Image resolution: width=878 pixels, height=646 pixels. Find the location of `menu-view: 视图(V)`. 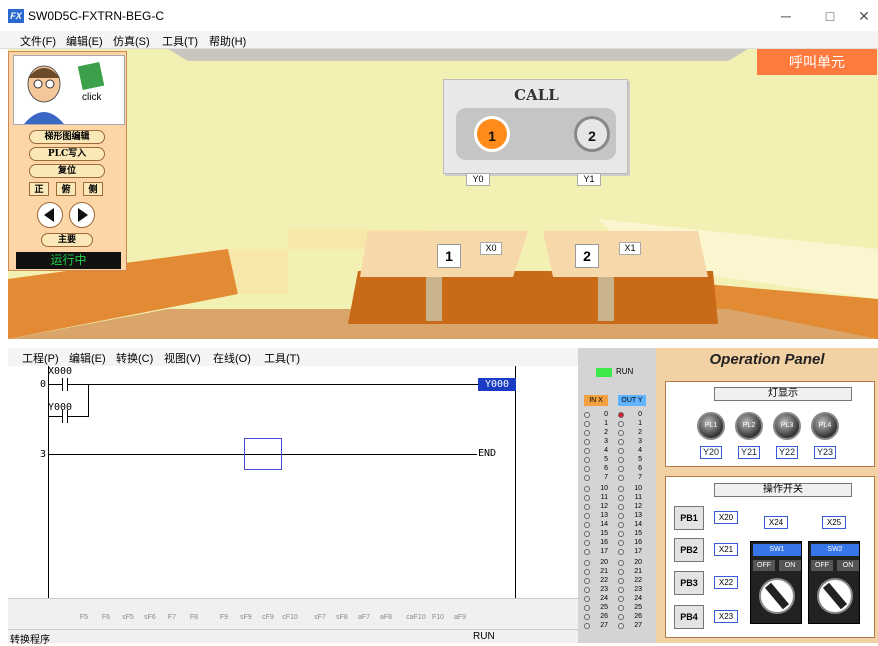

menu-view: 视图(V) is located at coordinates (182, 358).